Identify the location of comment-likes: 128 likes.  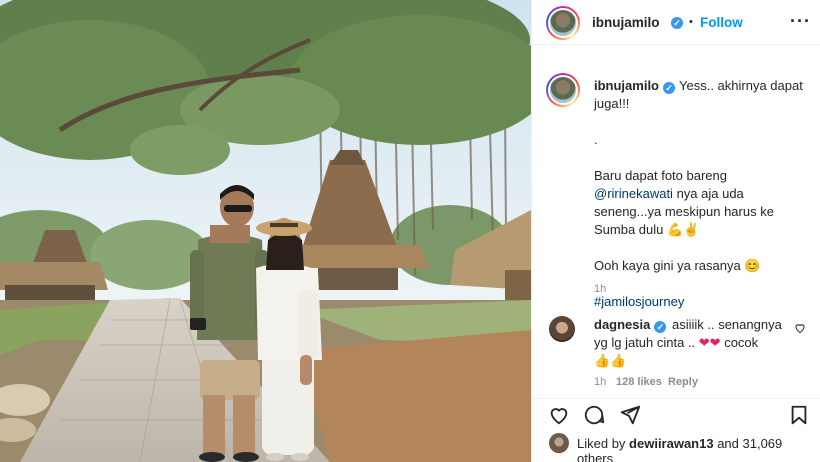
(639, 382).